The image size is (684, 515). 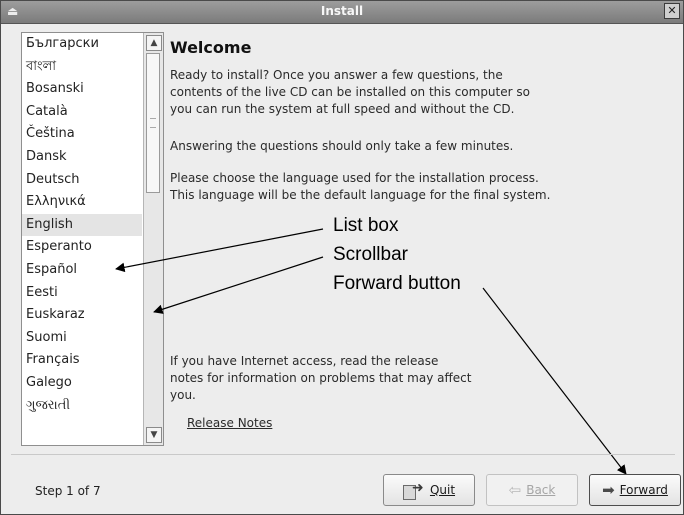 I want to click on arrow-scrollbar, so click(x=238, y=285).